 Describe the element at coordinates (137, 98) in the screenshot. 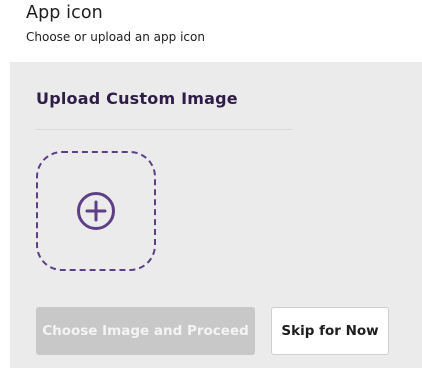

I see `section-title: Upload Custom Image` at that location.